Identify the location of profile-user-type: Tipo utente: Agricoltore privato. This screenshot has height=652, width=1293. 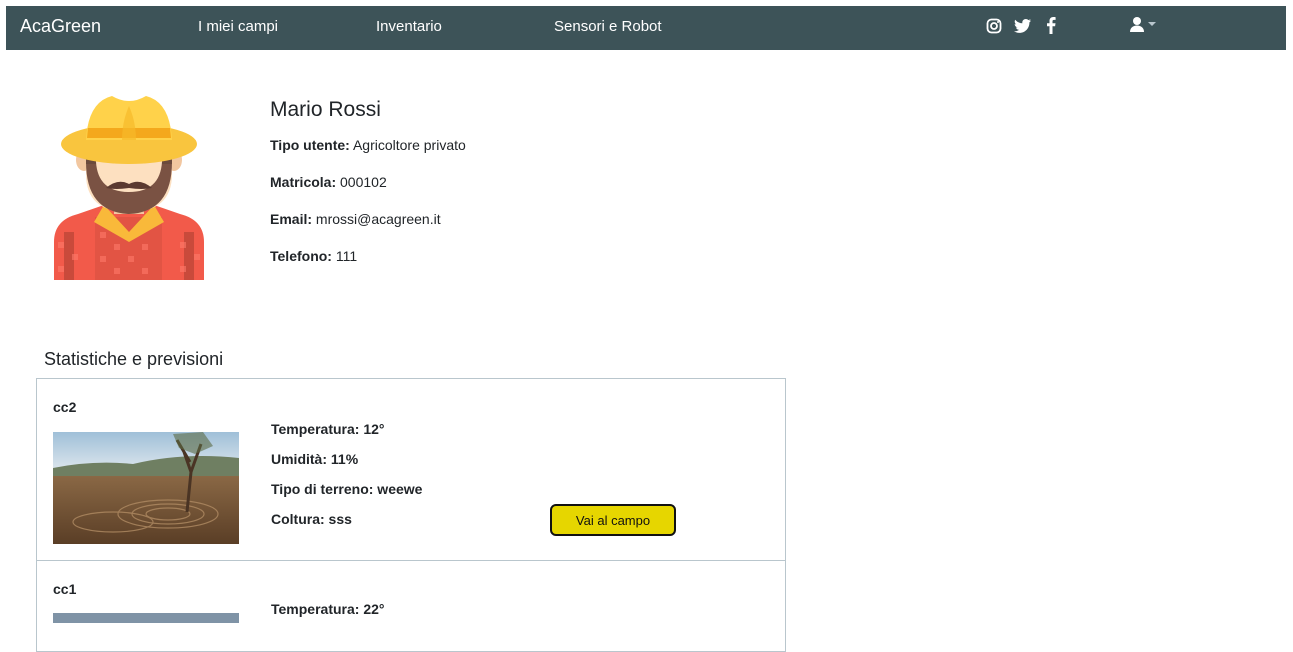
(368, 145).